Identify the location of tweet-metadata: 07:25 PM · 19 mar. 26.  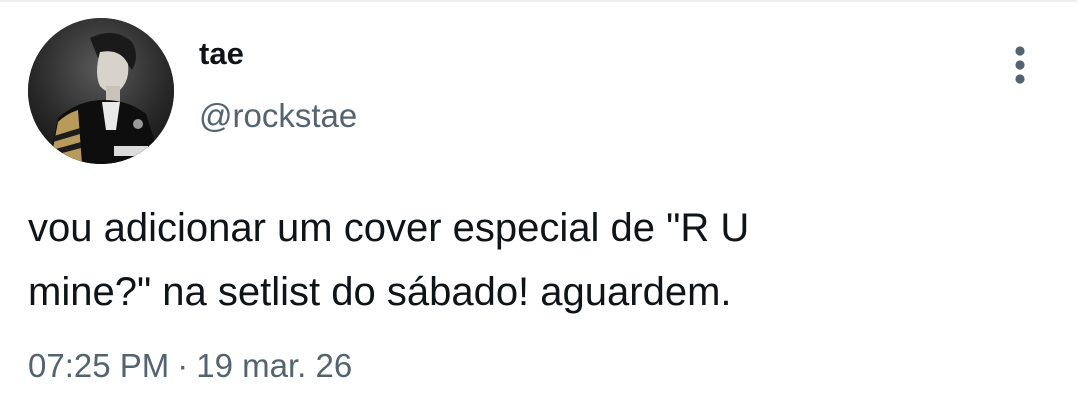
(190, 366).